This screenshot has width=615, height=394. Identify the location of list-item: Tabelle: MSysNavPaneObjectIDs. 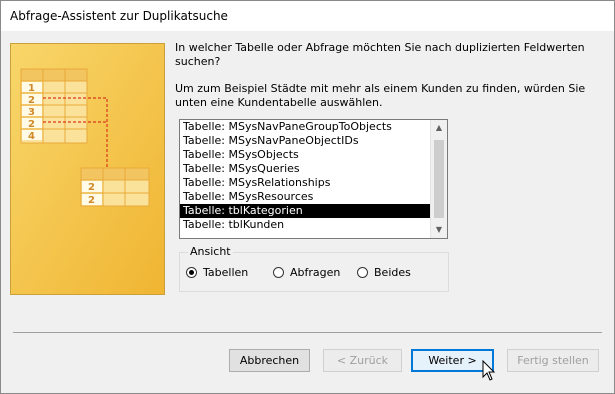
(305, 141).